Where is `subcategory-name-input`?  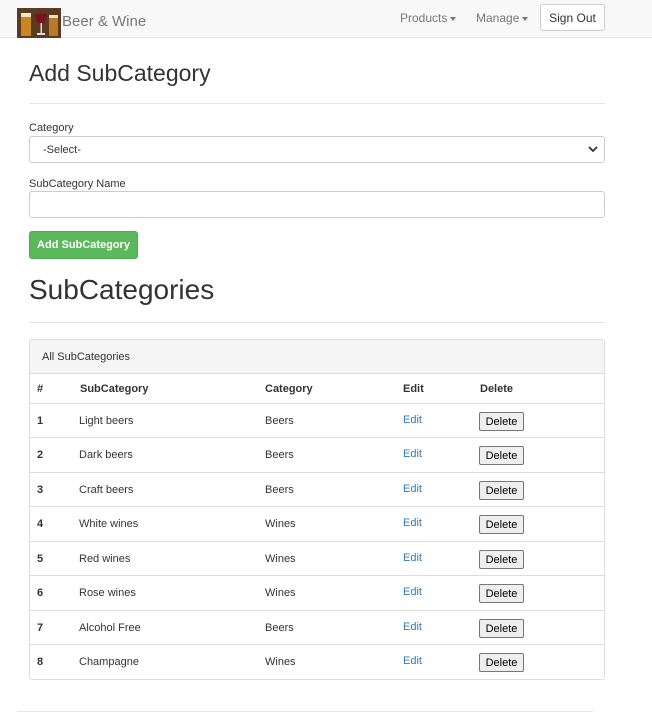
subcategory-name-input is located at coordinates (317, 204).